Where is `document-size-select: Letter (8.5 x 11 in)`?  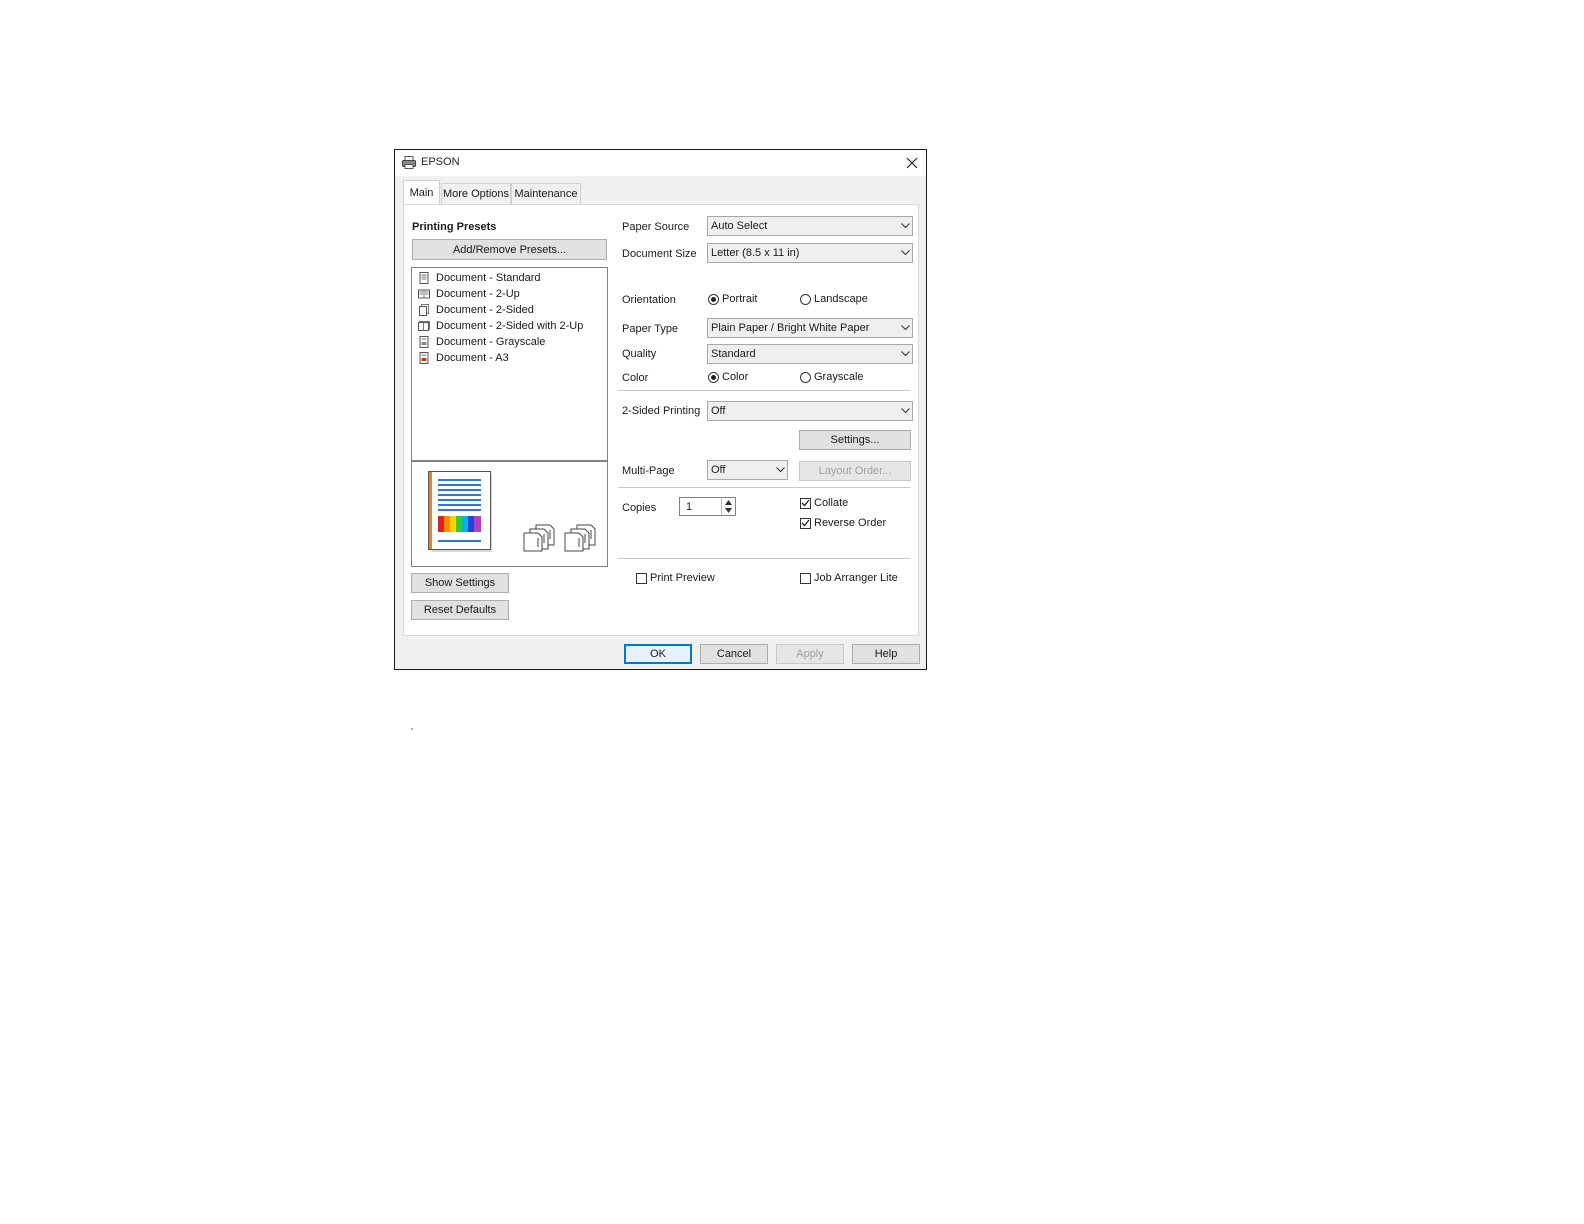 document-size-select: Letter (8.5 x 11 in) is located at coordinates (810, 253).